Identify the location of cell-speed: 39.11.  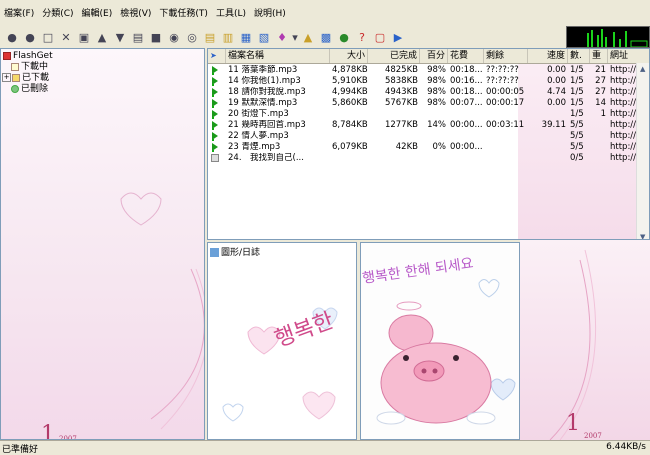
(553, 125).